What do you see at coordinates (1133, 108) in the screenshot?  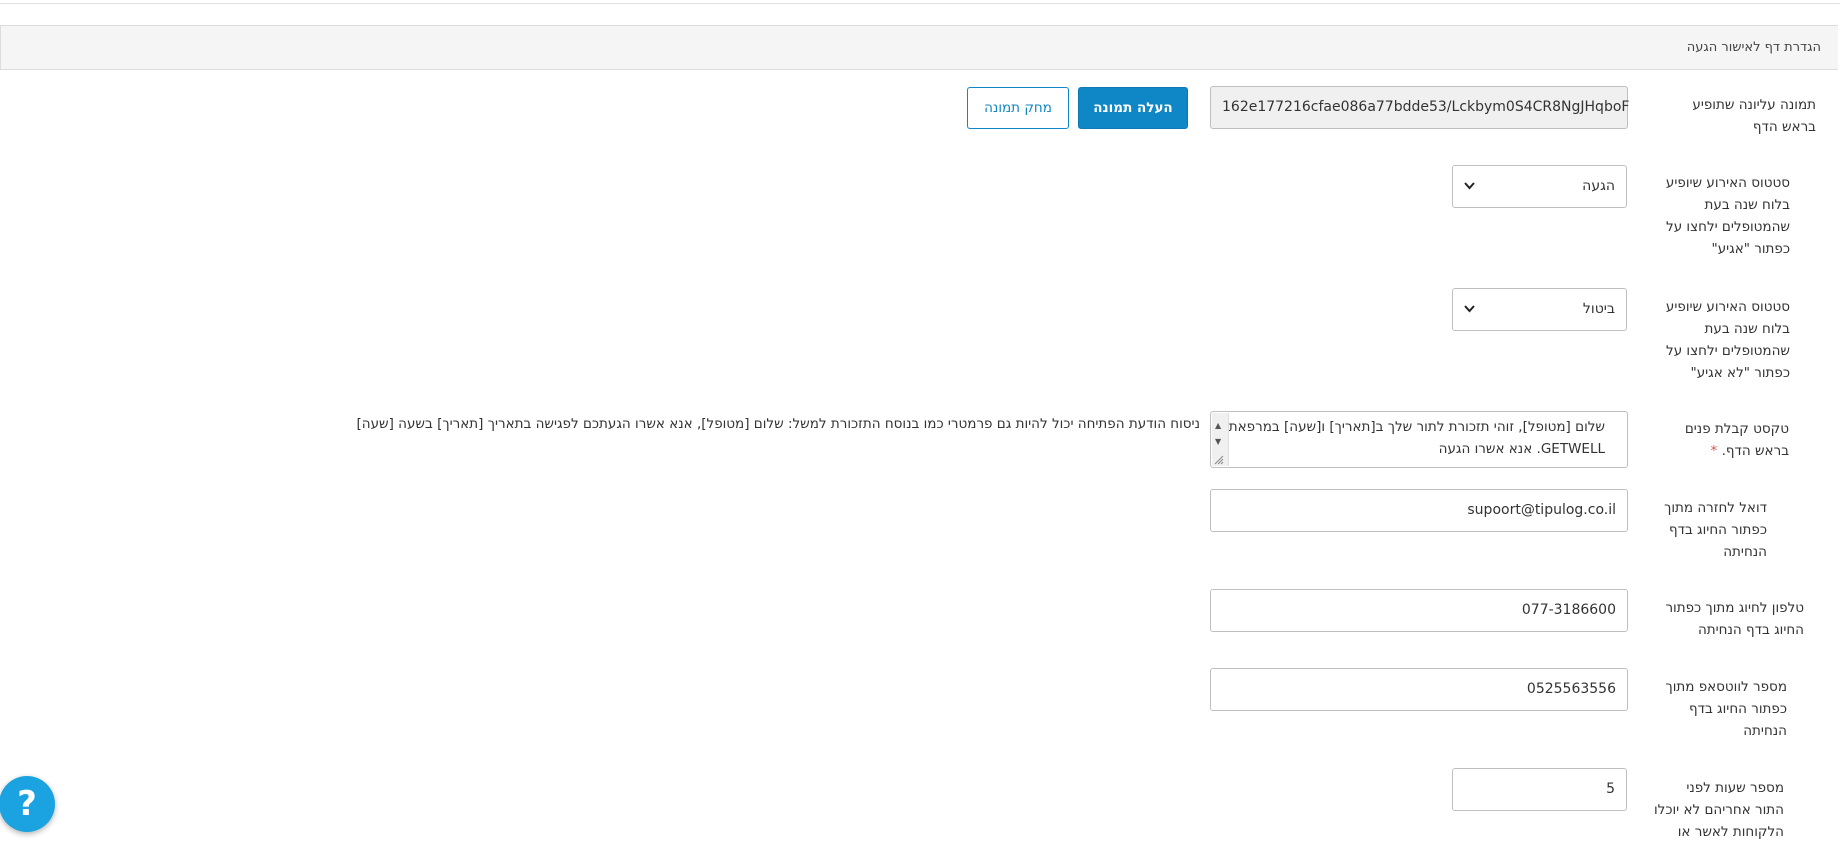 I see `upload-image-button: העלה תמונה` at bounding box center [1133, 108].